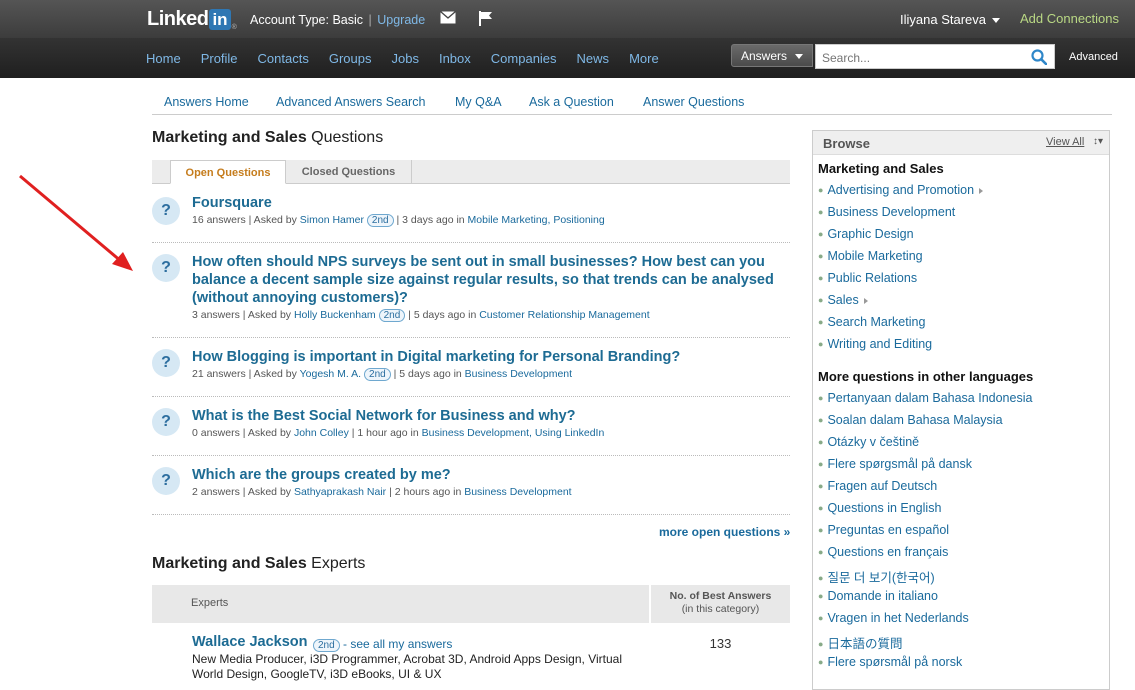 The image size is (1135, 690). I want to click on nav-item-home: Home, so click(163, 58).